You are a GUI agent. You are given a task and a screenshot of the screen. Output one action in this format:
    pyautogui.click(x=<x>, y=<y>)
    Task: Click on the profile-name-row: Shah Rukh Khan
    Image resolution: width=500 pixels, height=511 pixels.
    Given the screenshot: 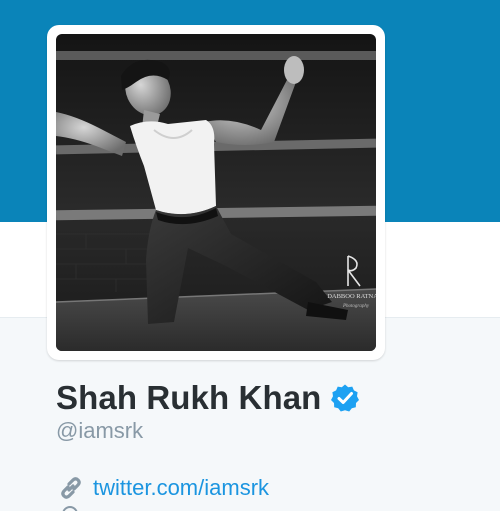 What is the action you would take?
    pyautogui.click(x=208, y=398)
    